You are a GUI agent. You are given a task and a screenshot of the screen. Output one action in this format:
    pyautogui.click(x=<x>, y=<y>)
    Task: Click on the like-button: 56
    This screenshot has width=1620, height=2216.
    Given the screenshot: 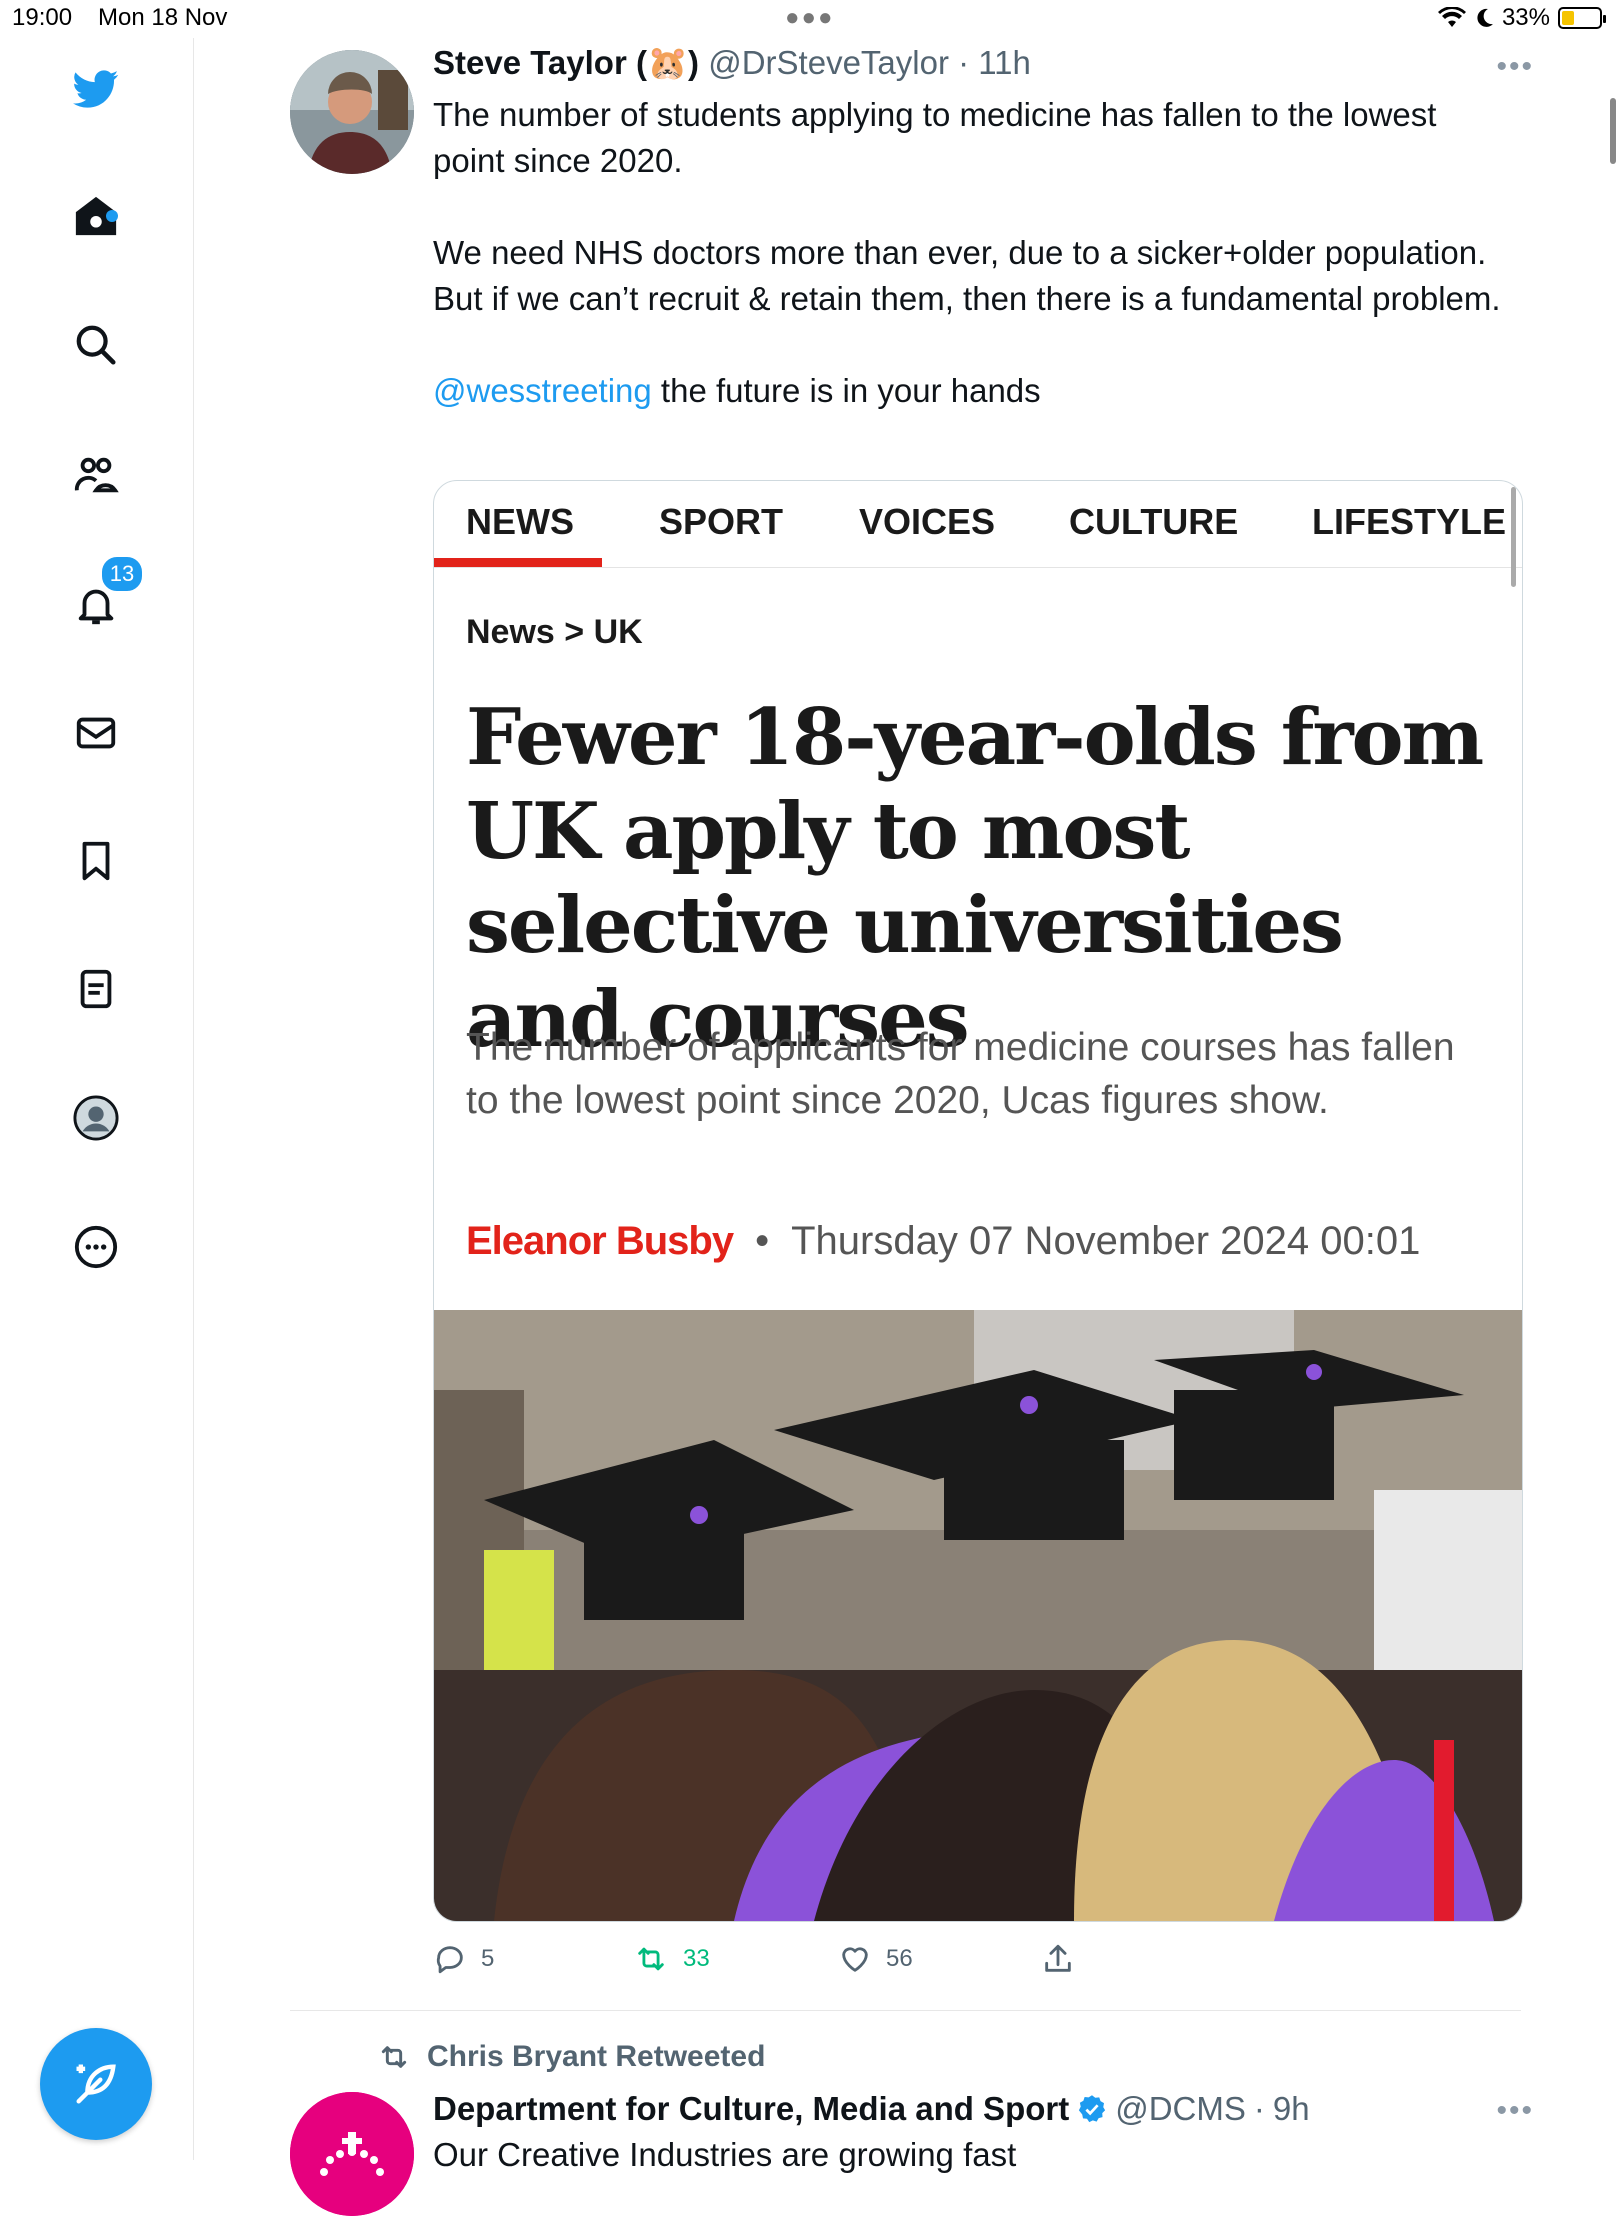 What is the action you would take?
    pyautogui.click(x=875, y=1959)
    